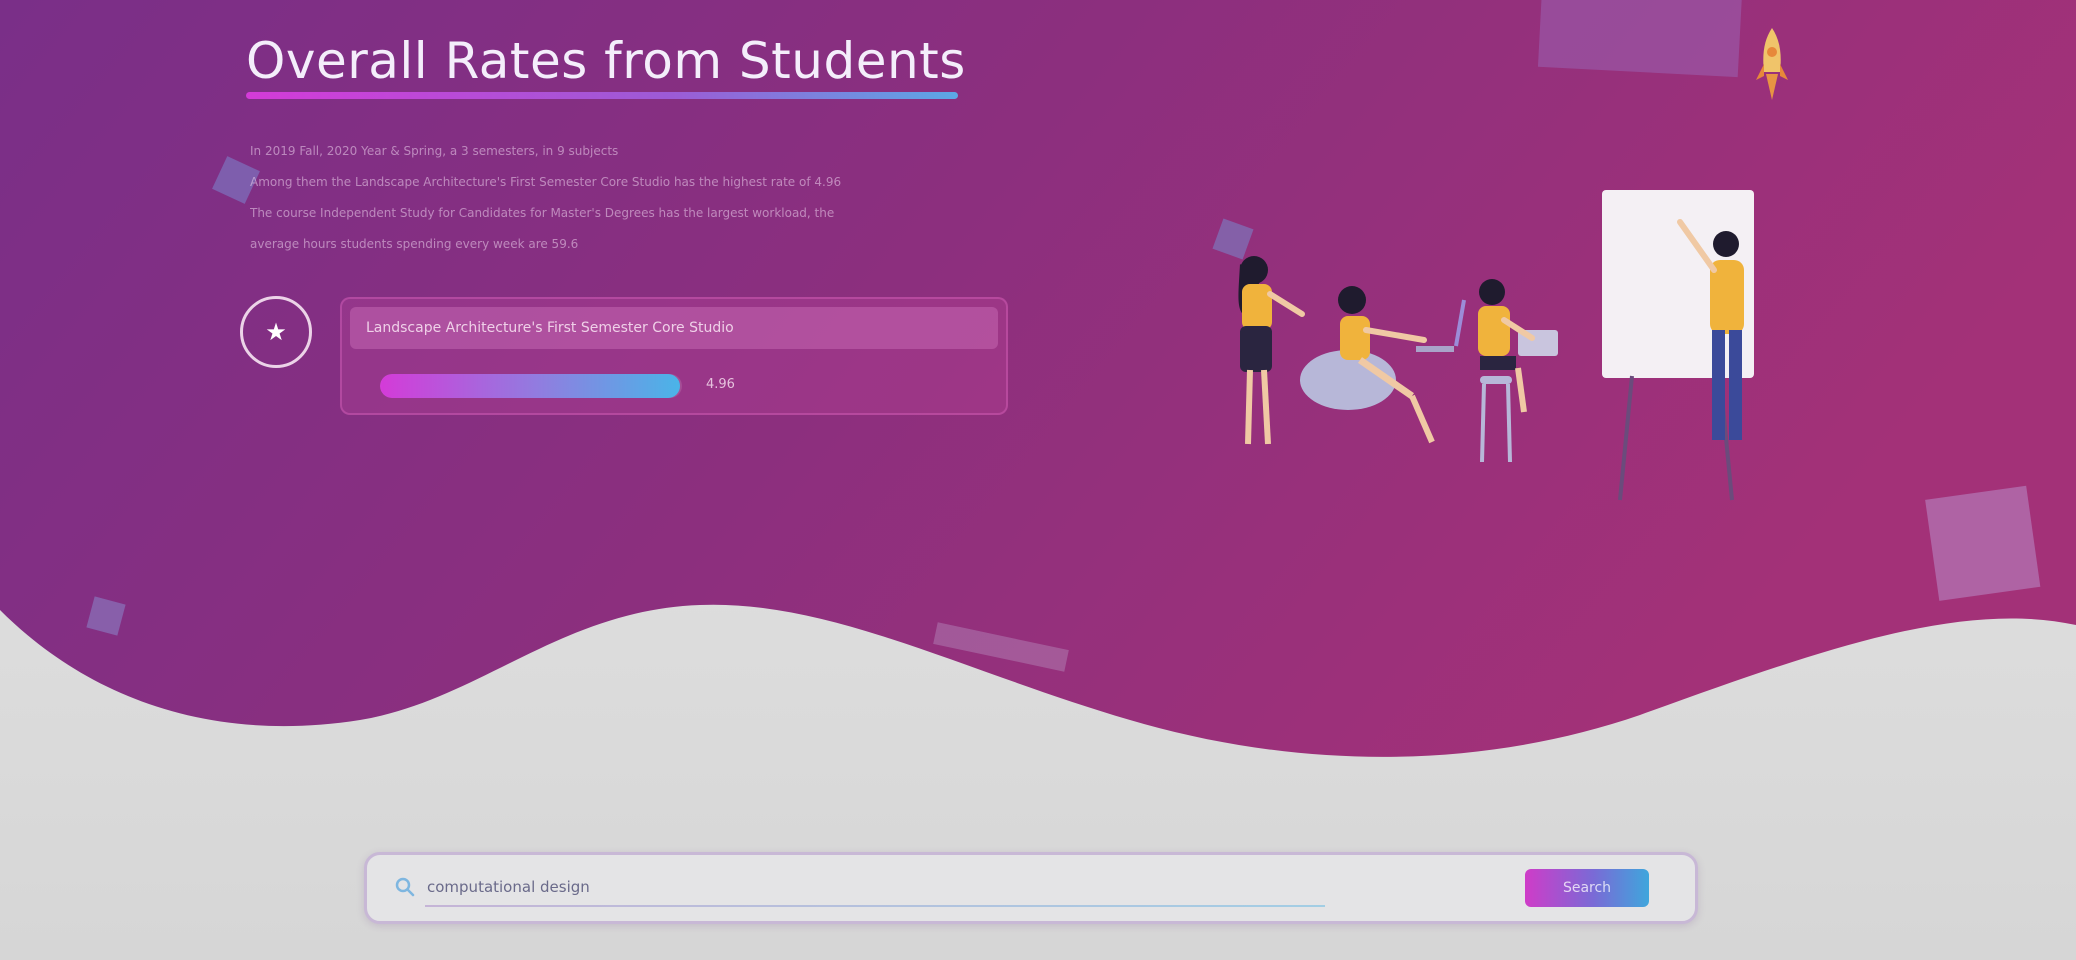 Image resolution: width=2076 pixels, height=960 pixels. What do you see at coordinates (875, 906) in the screenshot?
I see `search-input-underline` at bounding box center [875, 906].